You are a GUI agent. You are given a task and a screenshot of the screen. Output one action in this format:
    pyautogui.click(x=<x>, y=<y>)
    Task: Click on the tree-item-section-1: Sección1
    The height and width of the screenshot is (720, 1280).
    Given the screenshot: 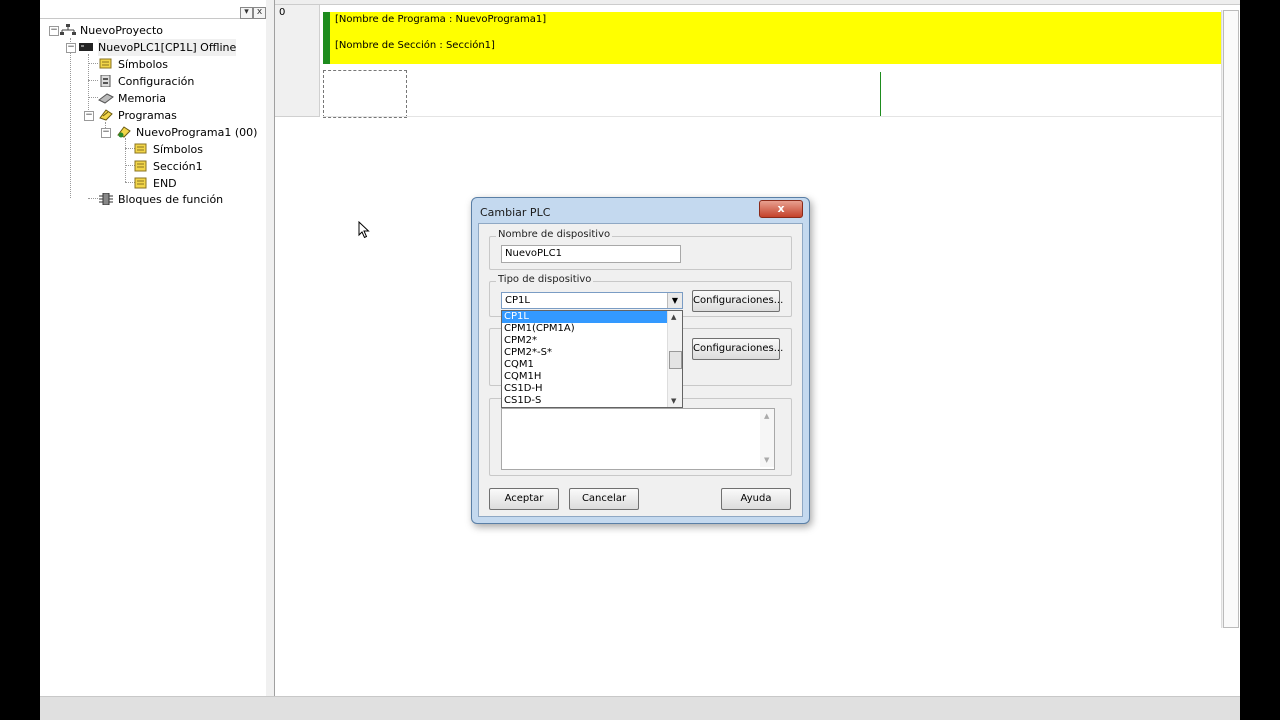 What is the action you would take?
    pyautogui.click(x=168, y=165)
    